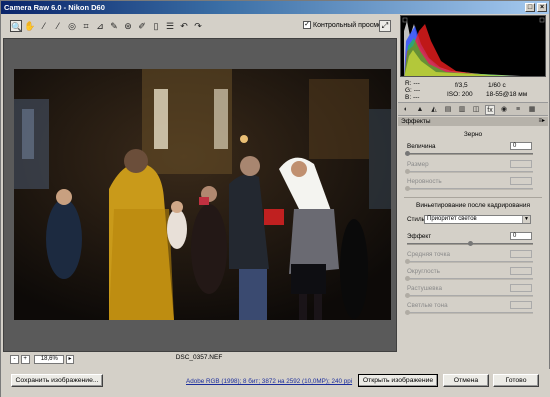 This screenshot has height=397, width=550. Describe the element at coordinates (100, 26) in the screenshot. I see `straighten-icon: ⊿` at that location.